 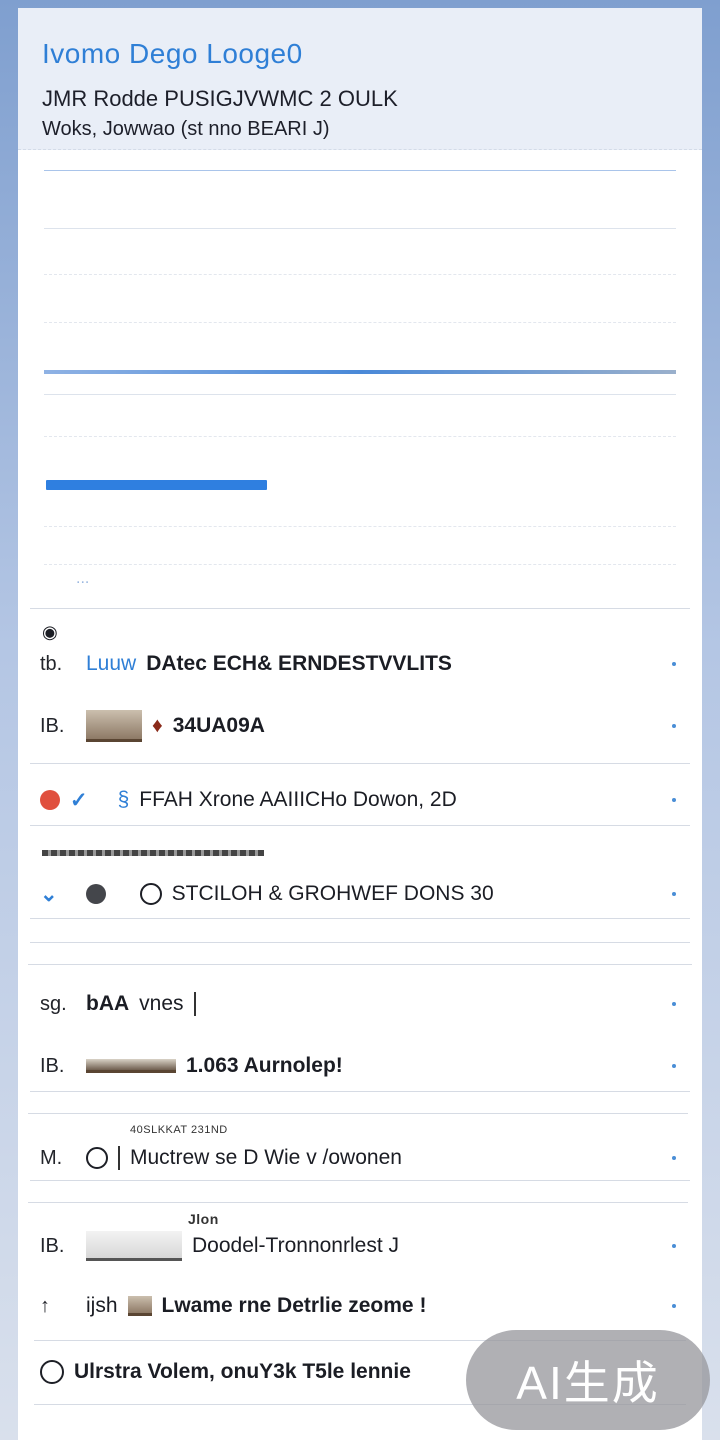 I want to click on item-text: DAtec ECH& ERNDESTVVLITS, so click(x=299, y=663).